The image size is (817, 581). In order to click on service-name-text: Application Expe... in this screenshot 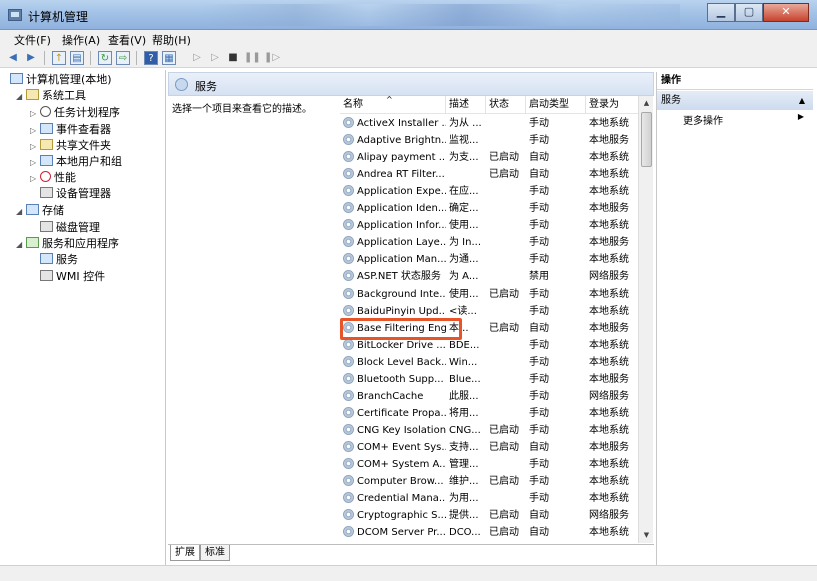, I will do `click(401, 192)`.